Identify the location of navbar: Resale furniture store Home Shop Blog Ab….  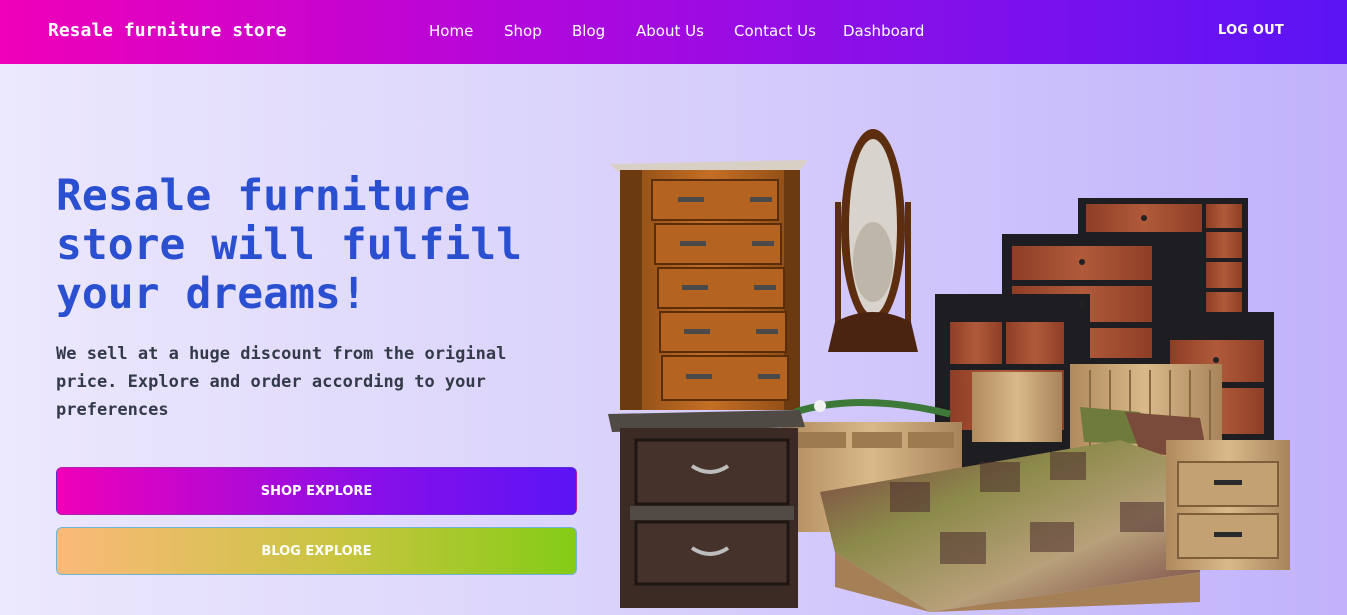
(673, 32).